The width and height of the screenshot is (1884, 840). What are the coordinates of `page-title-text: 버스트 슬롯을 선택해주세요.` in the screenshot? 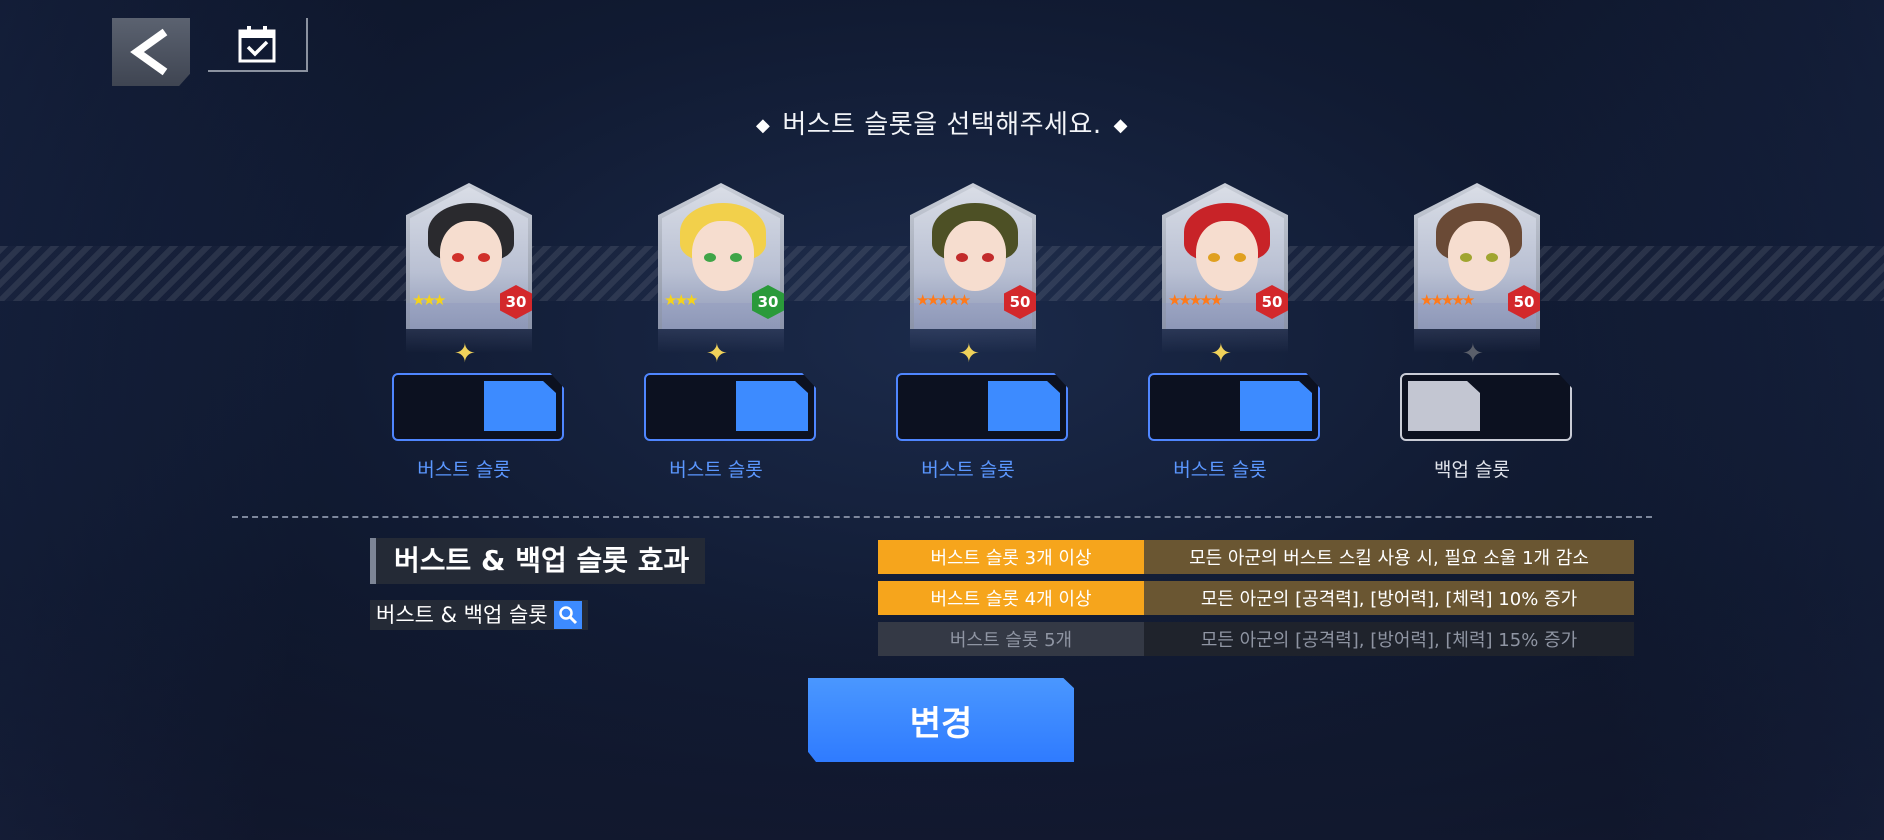 It's located at (942, 125).